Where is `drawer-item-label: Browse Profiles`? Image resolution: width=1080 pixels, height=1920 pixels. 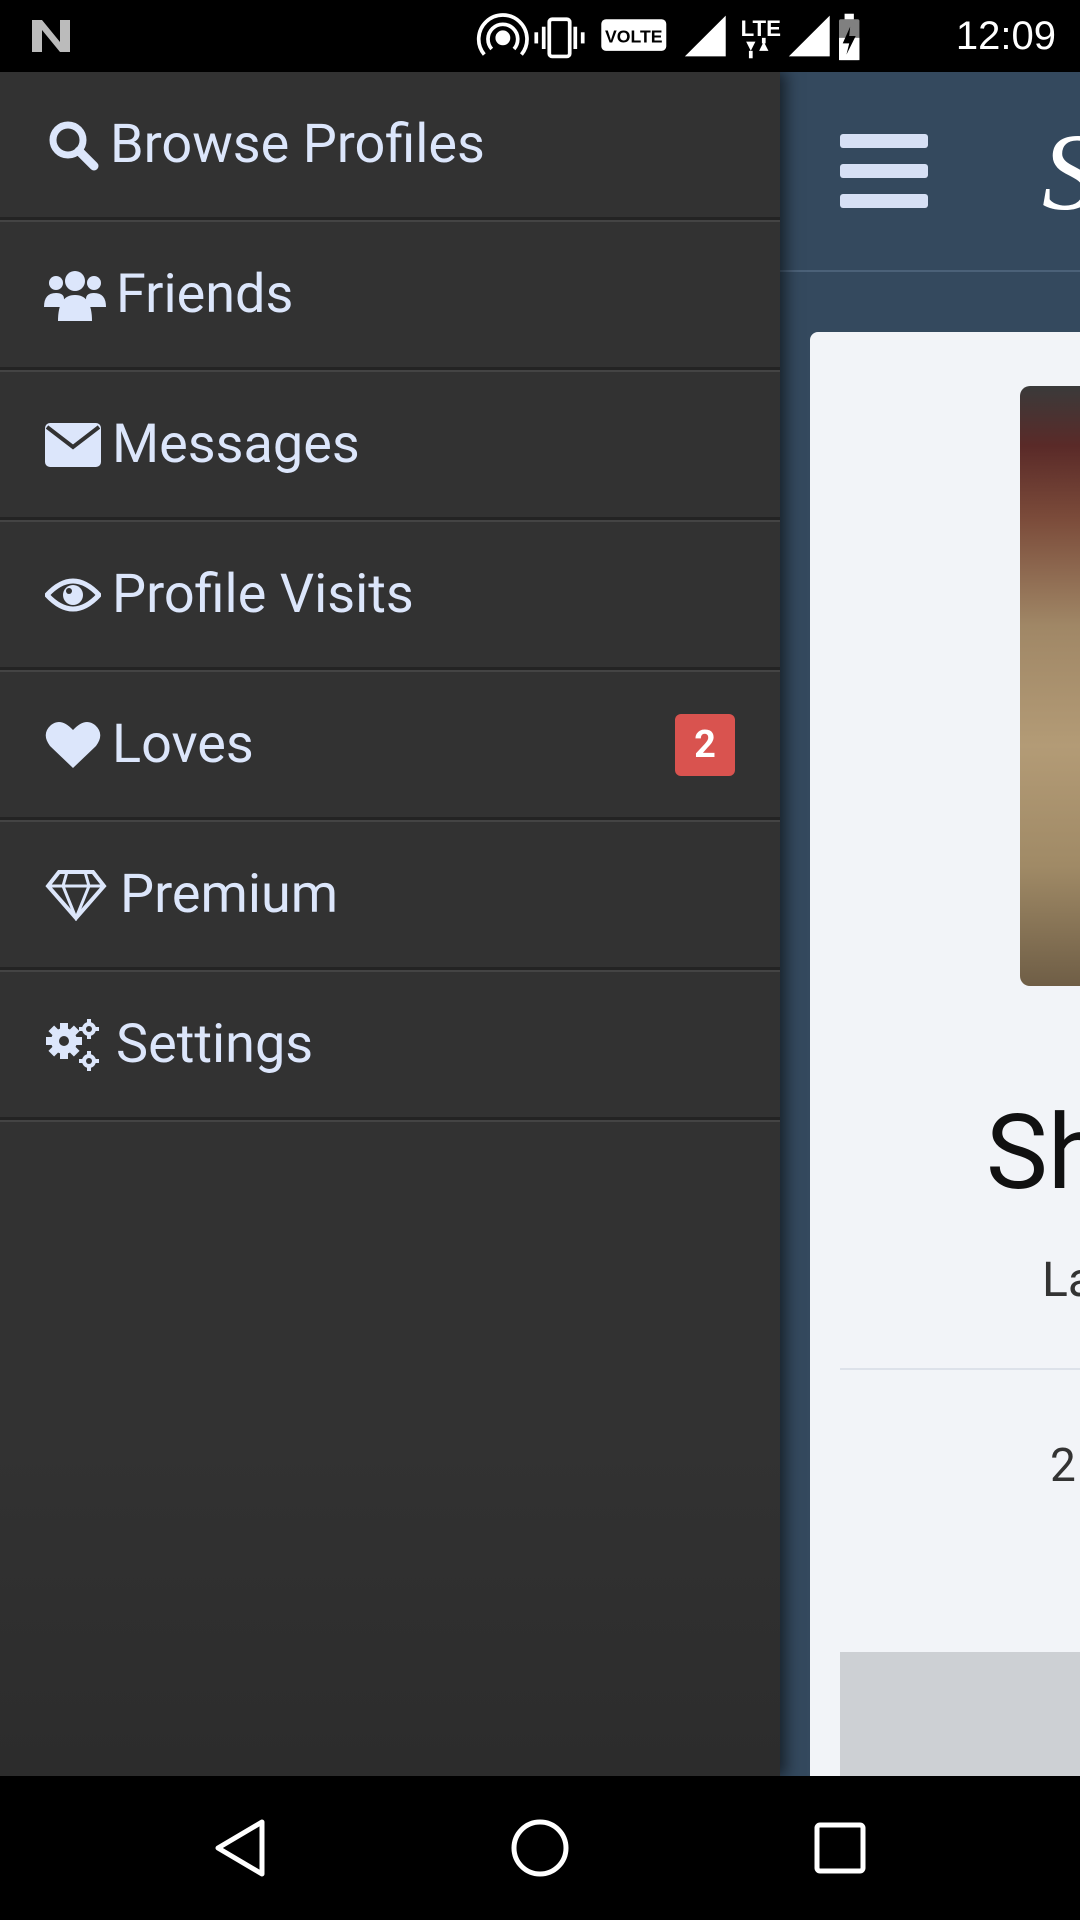
drawer-item-label: Browse Profiles is located at coordinates (297, 144).